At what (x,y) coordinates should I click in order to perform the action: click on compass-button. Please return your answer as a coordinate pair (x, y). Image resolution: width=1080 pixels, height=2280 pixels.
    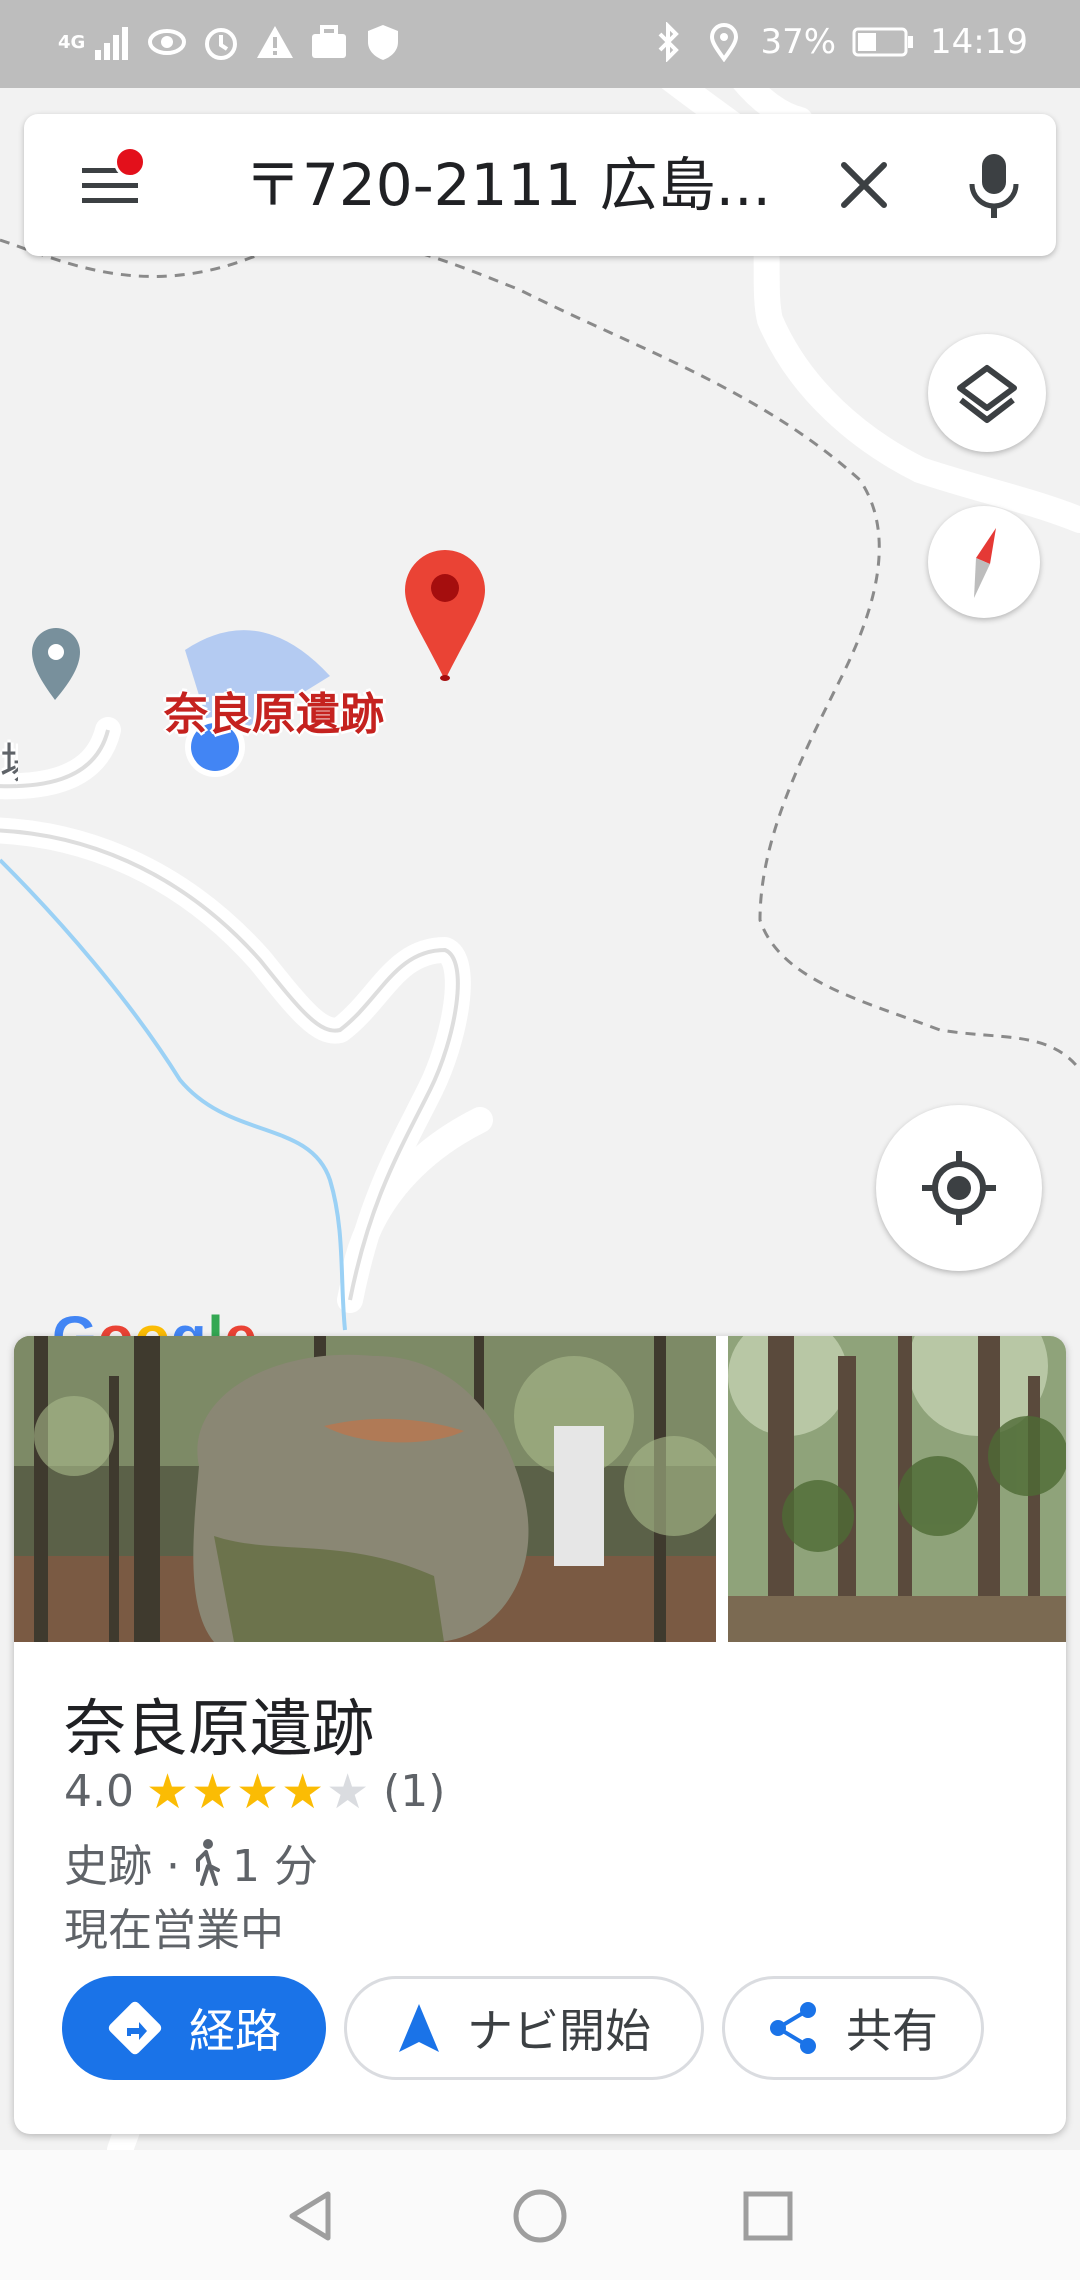
    Looking at the image, I should click on (984, 562).